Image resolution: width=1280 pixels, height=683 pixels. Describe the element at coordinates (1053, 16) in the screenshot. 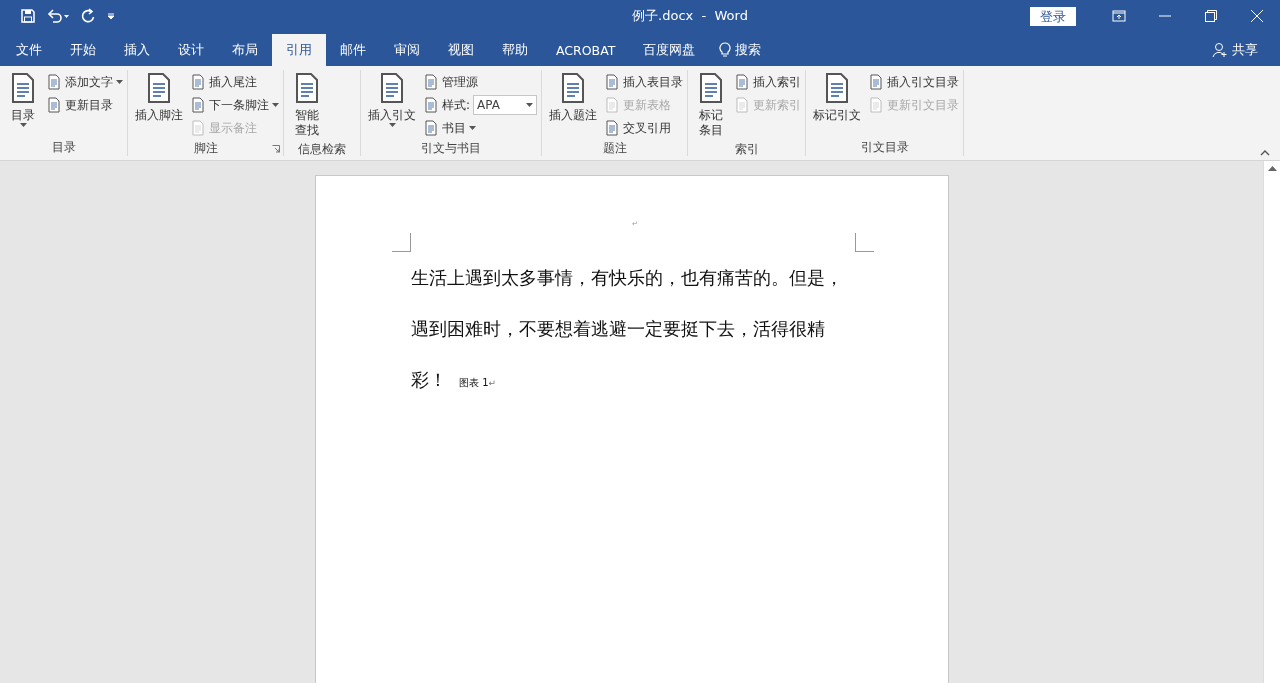

I see `login-button: 登录` at that location.